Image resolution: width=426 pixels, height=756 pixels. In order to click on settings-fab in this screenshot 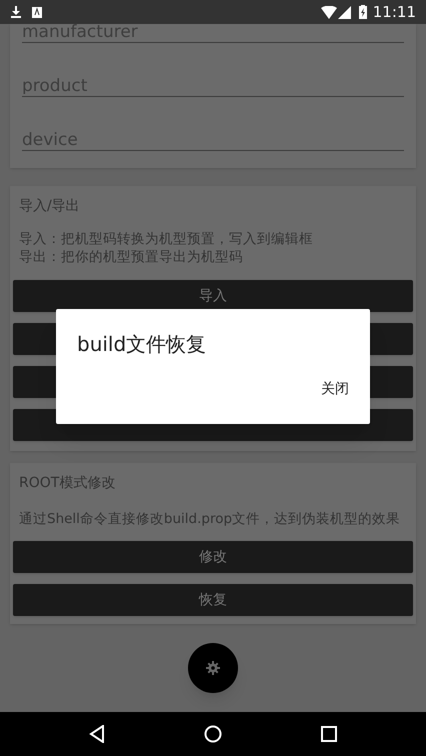, I will do `click(213, 668)`.